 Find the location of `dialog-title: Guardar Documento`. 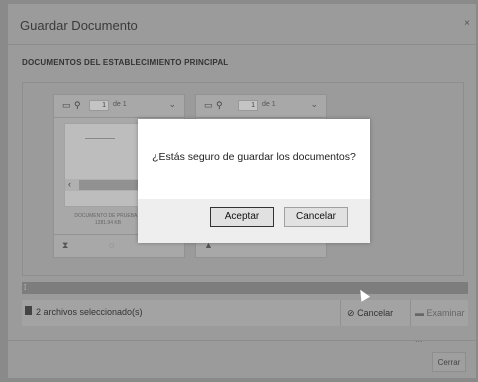

dialog-title: Guardar Documento is located at coordinates (79, 25).